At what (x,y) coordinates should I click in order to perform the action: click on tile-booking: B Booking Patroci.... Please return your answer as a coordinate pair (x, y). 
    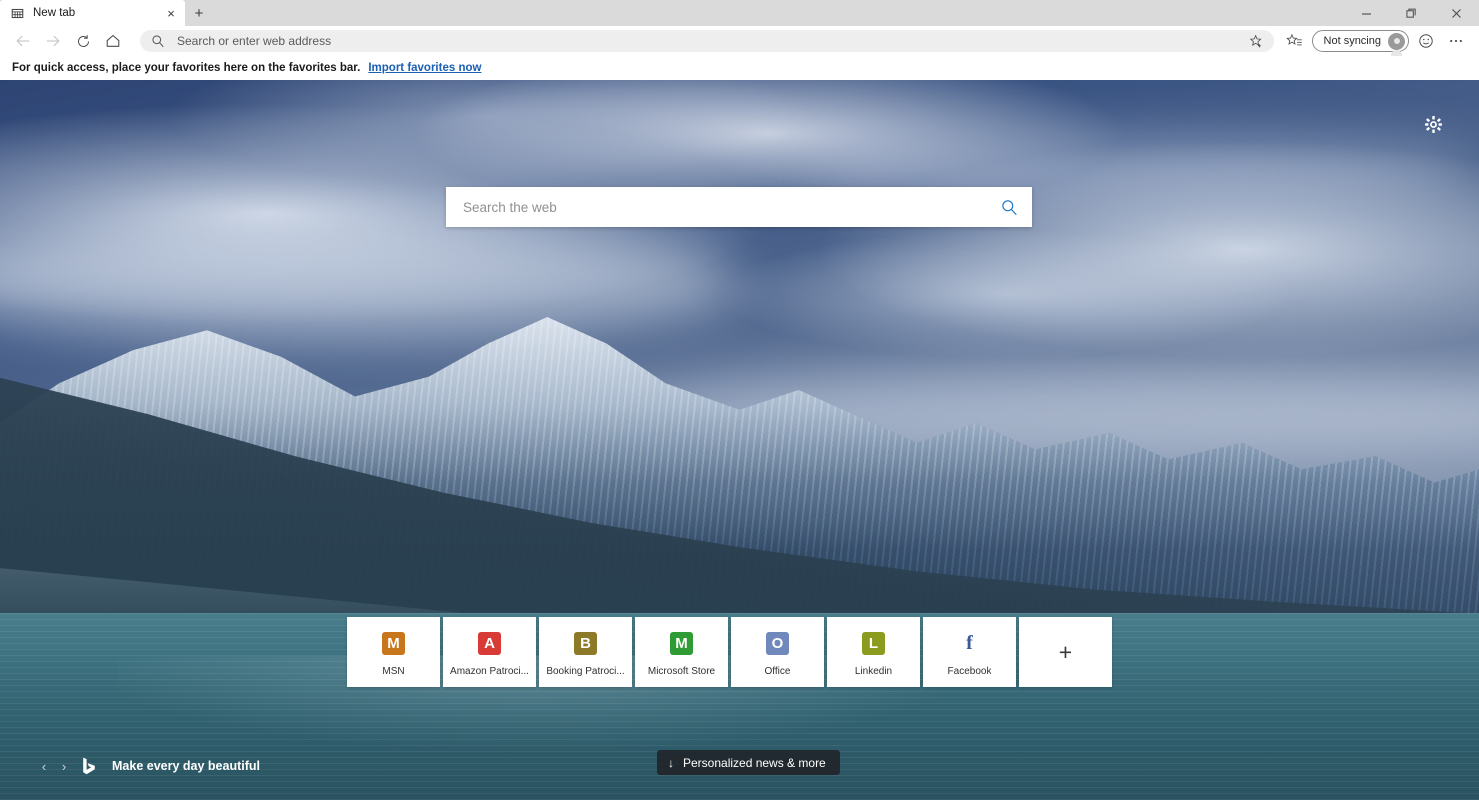
    Looking at the image, I should click on (585, 652).